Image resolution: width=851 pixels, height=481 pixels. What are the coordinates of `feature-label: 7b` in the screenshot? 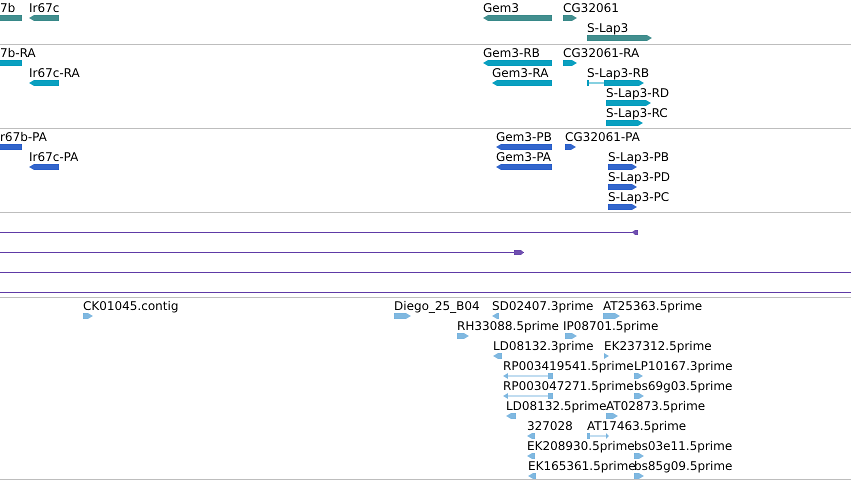 It's located at (8, 8).